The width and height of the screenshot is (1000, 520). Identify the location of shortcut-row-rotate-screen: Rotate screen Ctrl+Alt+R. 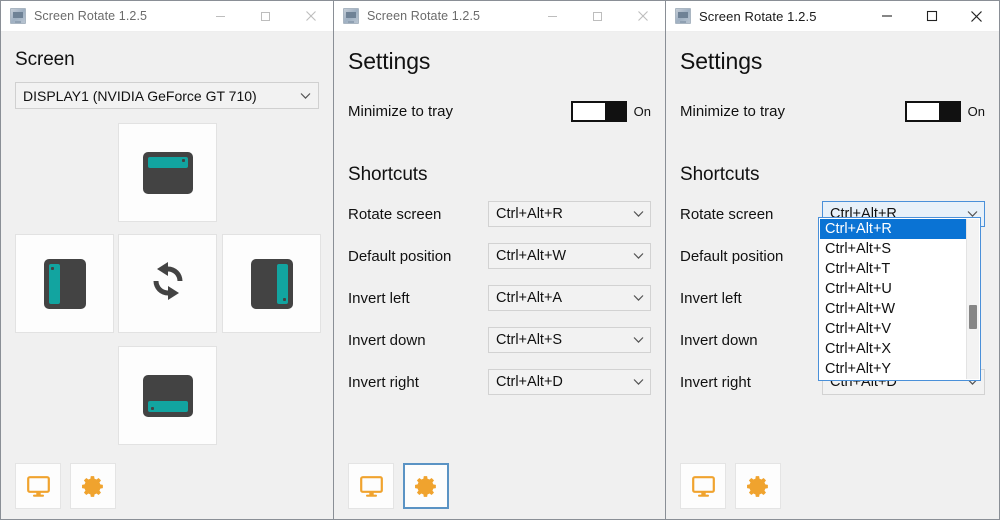
(499, 214).